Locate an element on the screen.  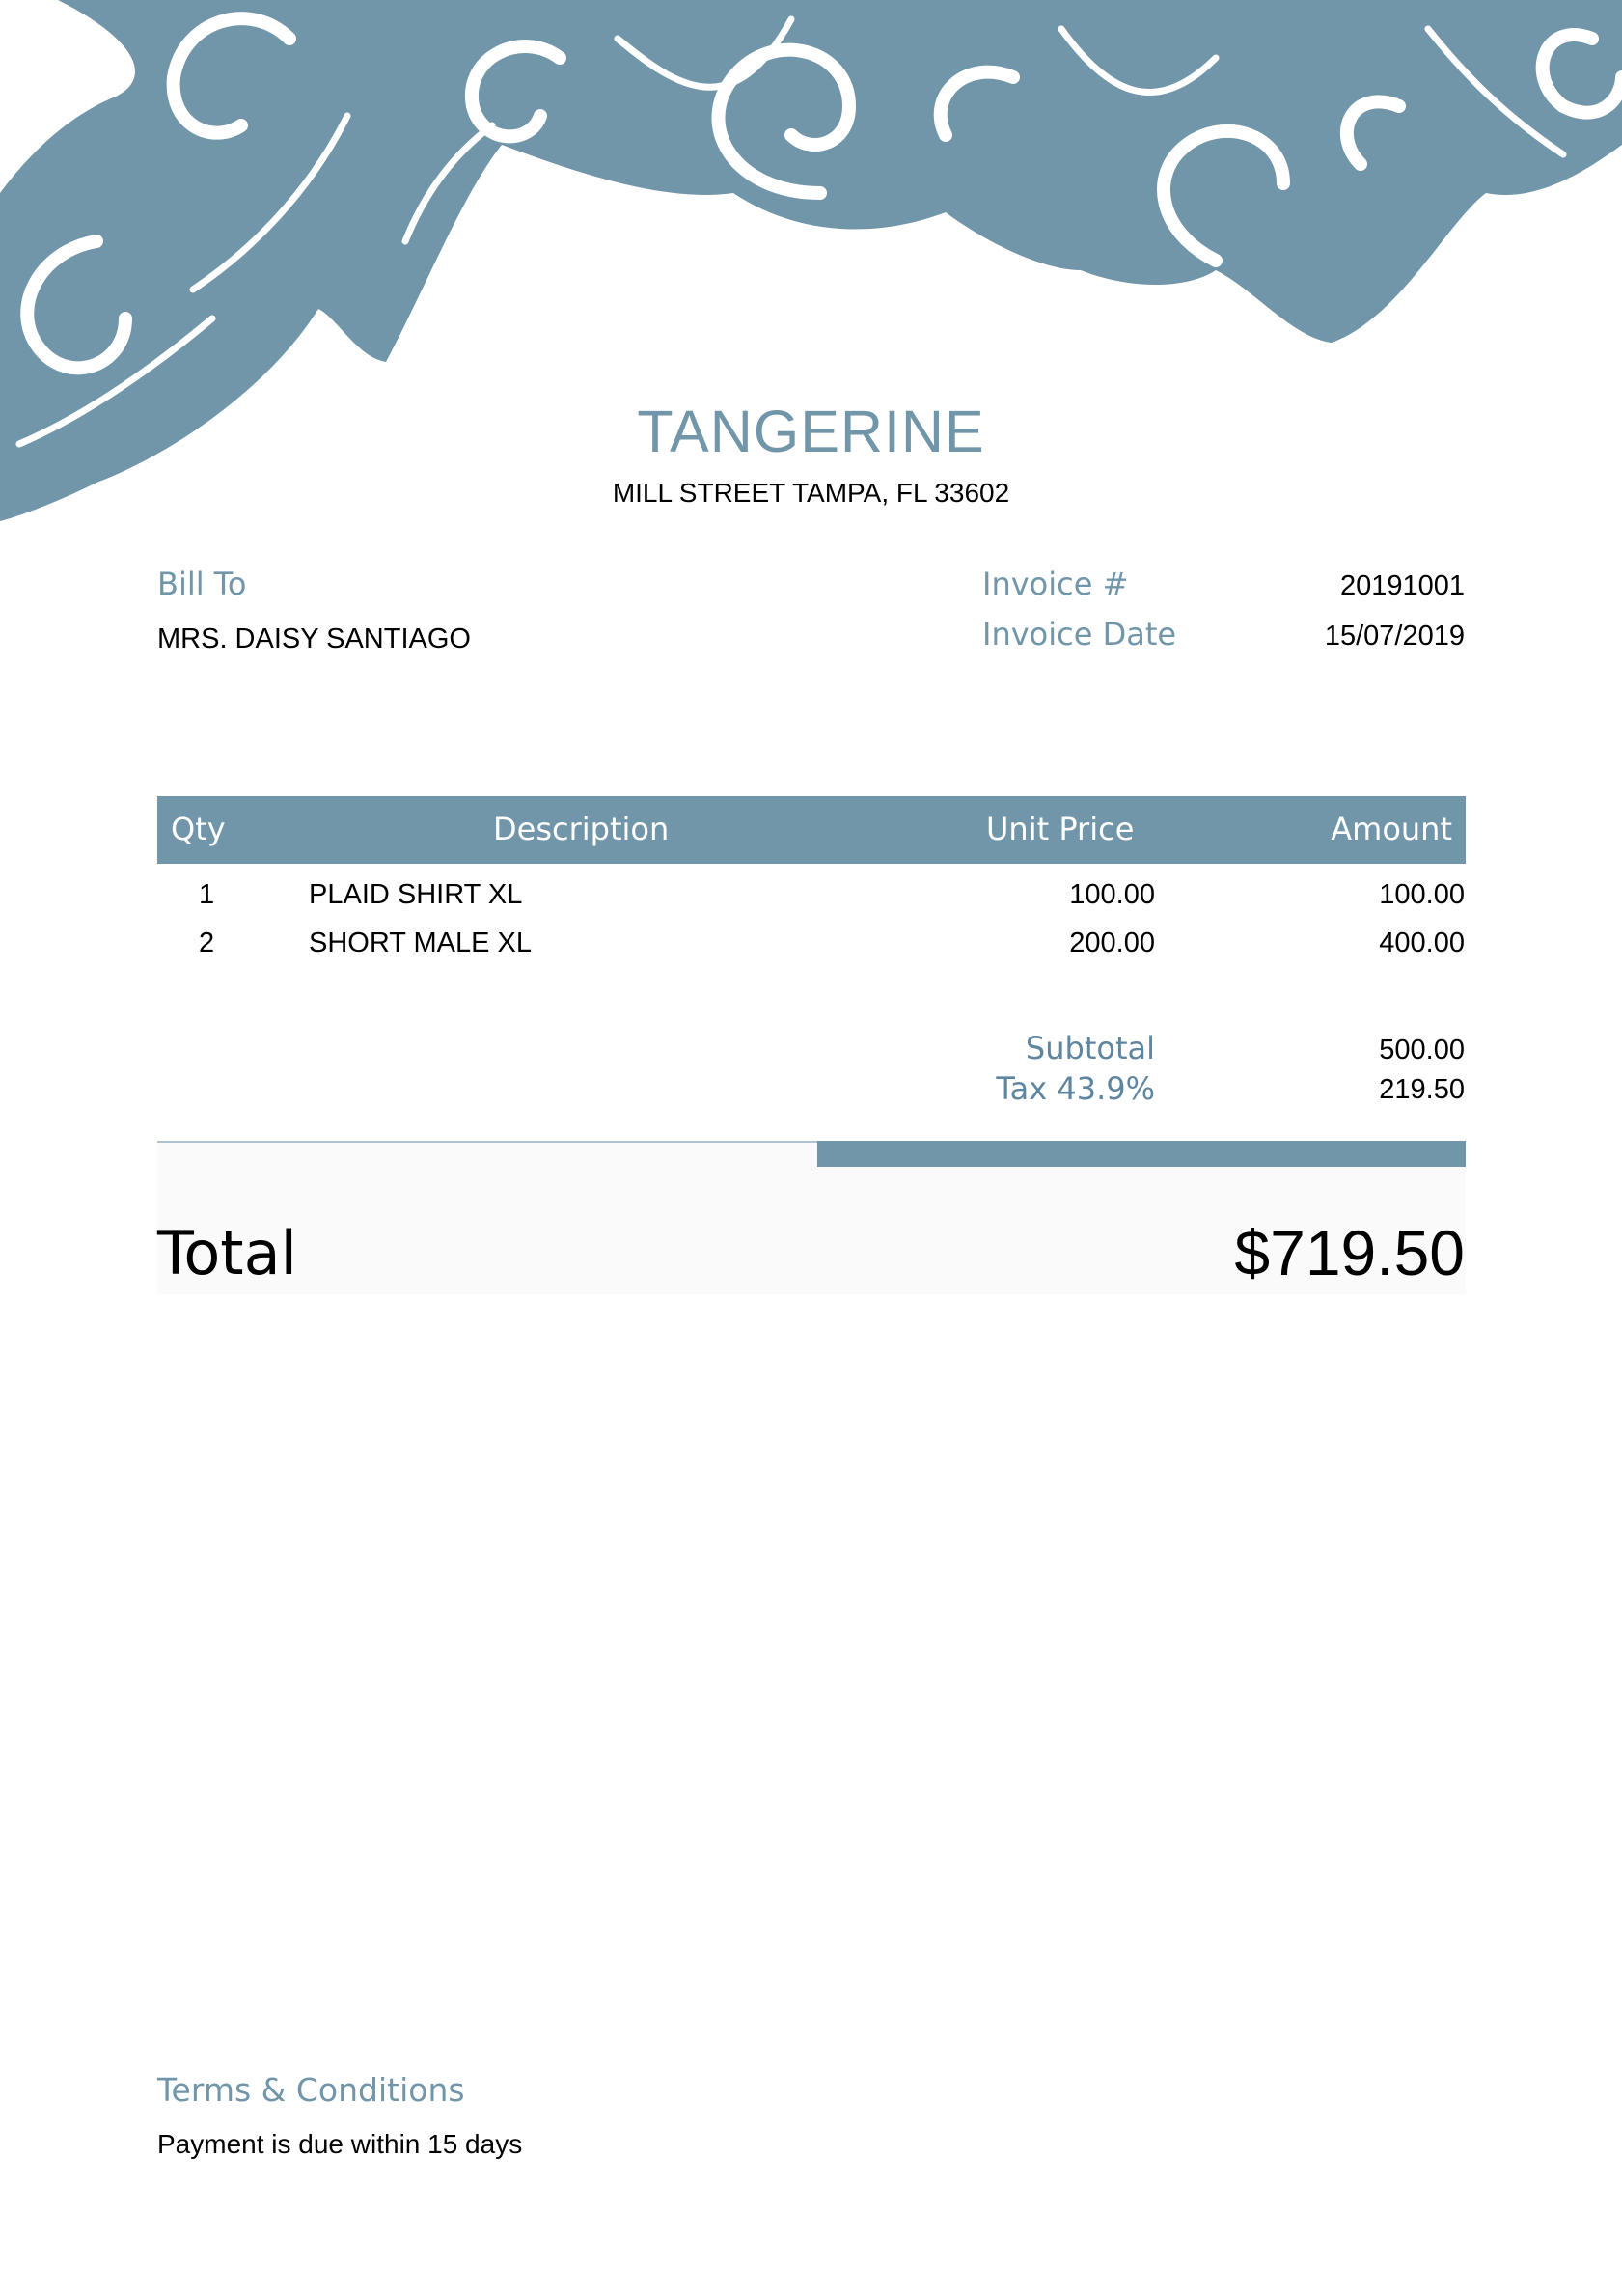
subtotal-value: 500.00 is located at coordinates (1422, 1050).